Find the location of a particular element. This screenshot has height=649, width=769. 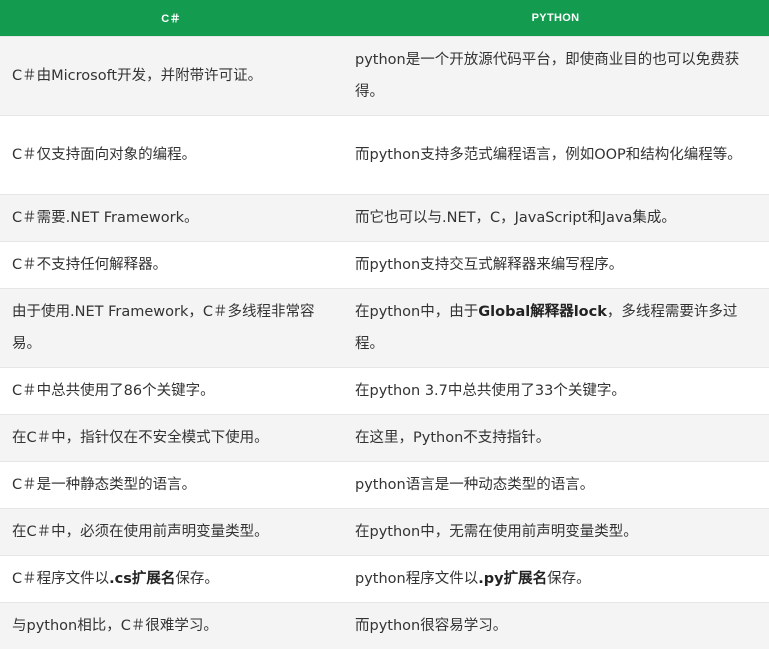

cell-text: C＃是一种静态类型的语言。 is located at coordinates (104, 485).